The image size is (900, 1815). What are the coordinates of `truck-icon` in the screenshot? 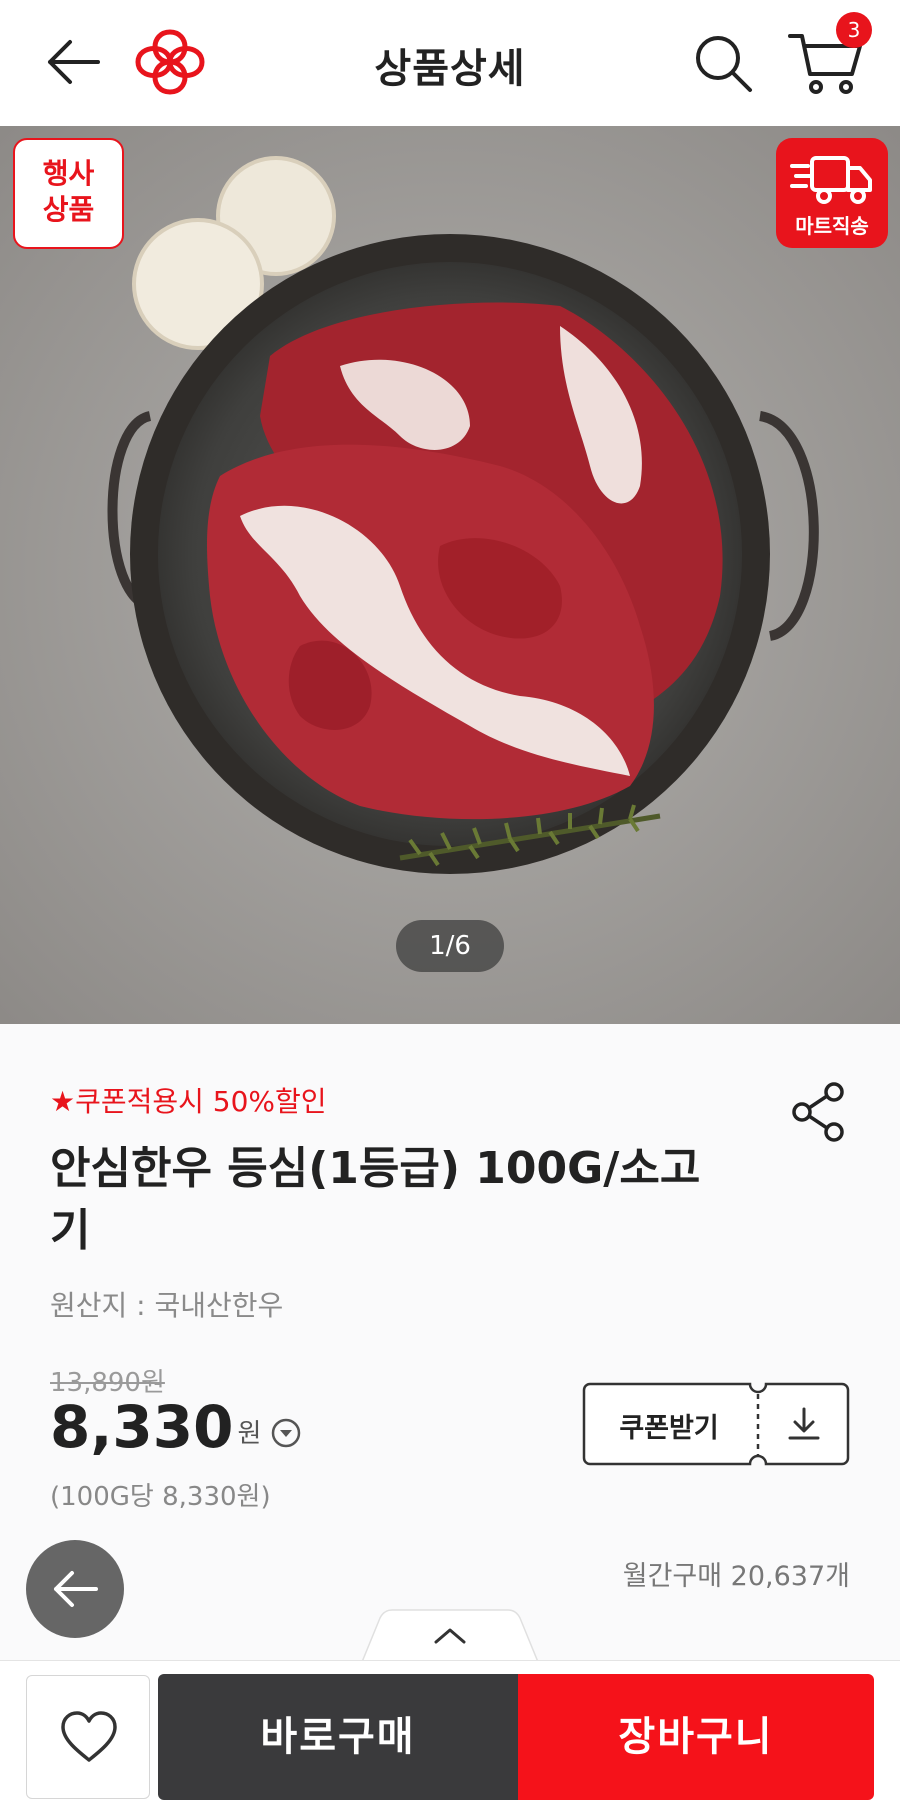 It's located at (831, 180).